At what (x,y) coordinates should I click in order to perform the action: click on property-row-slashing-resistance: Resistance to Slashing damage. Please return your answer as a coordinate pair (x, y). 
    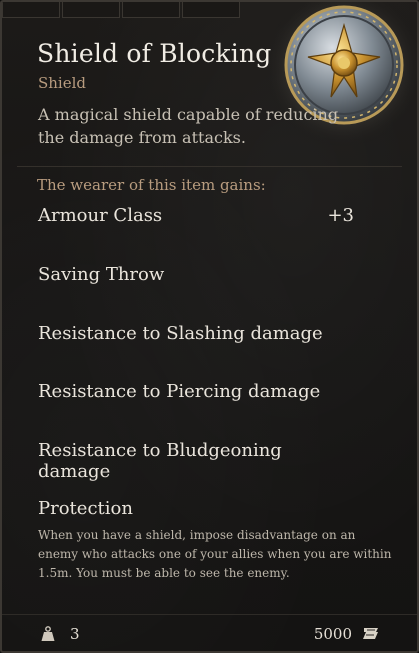
    Looking at the image, I should click on (196, 333).